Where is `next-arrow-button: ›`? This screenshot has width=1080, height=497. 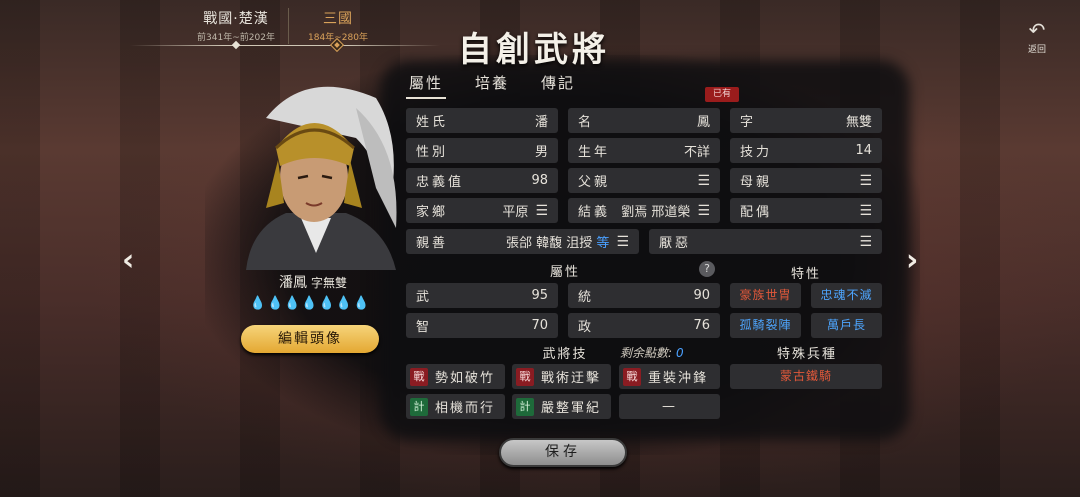
next-arrow-button: › is located at coordinates (912, 260).